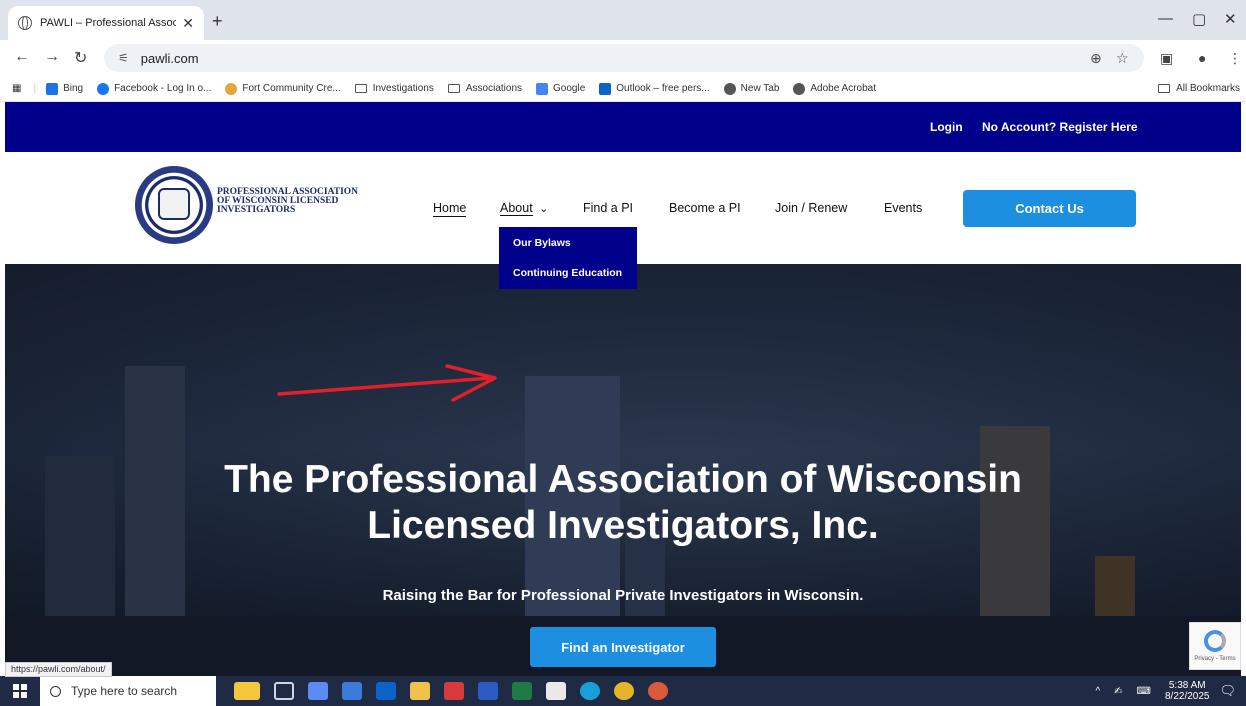 This screenshot has height=706, width=1246. What do you see at coordinates (1235, 58) in the screenshot?
I see `menu-kebab-icon: ⋮` at bounding box center [1235, 58].